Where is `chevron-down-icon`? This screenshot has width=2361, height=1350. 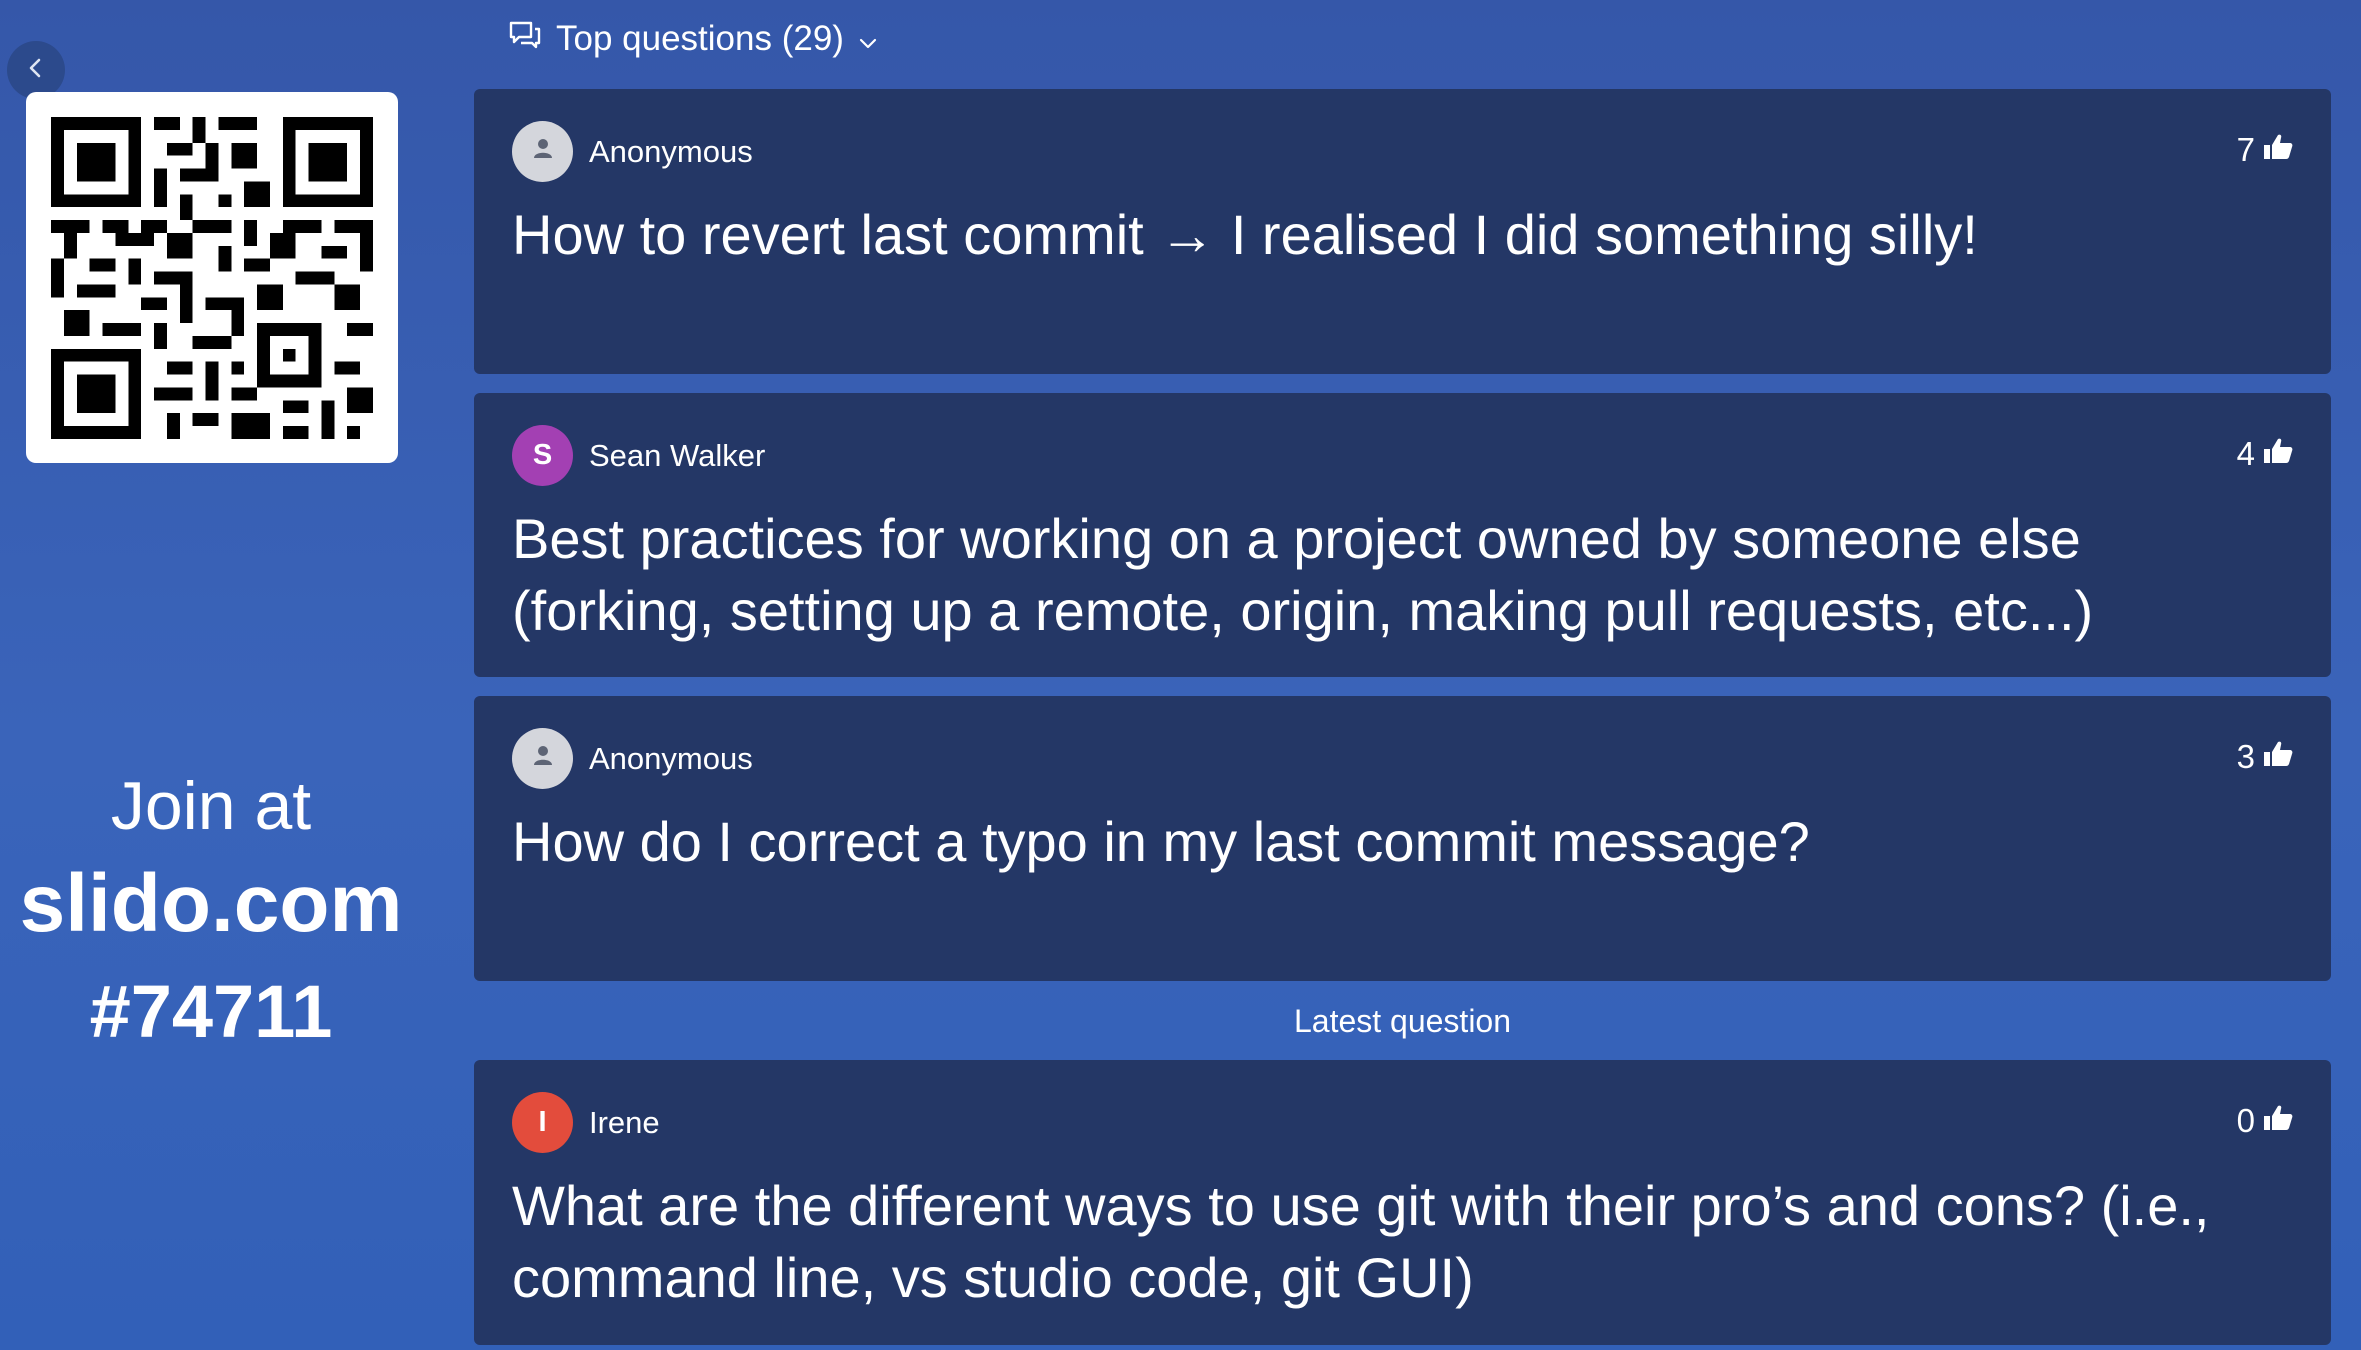
chevron-down-icon is located at coordinates (868, 39).